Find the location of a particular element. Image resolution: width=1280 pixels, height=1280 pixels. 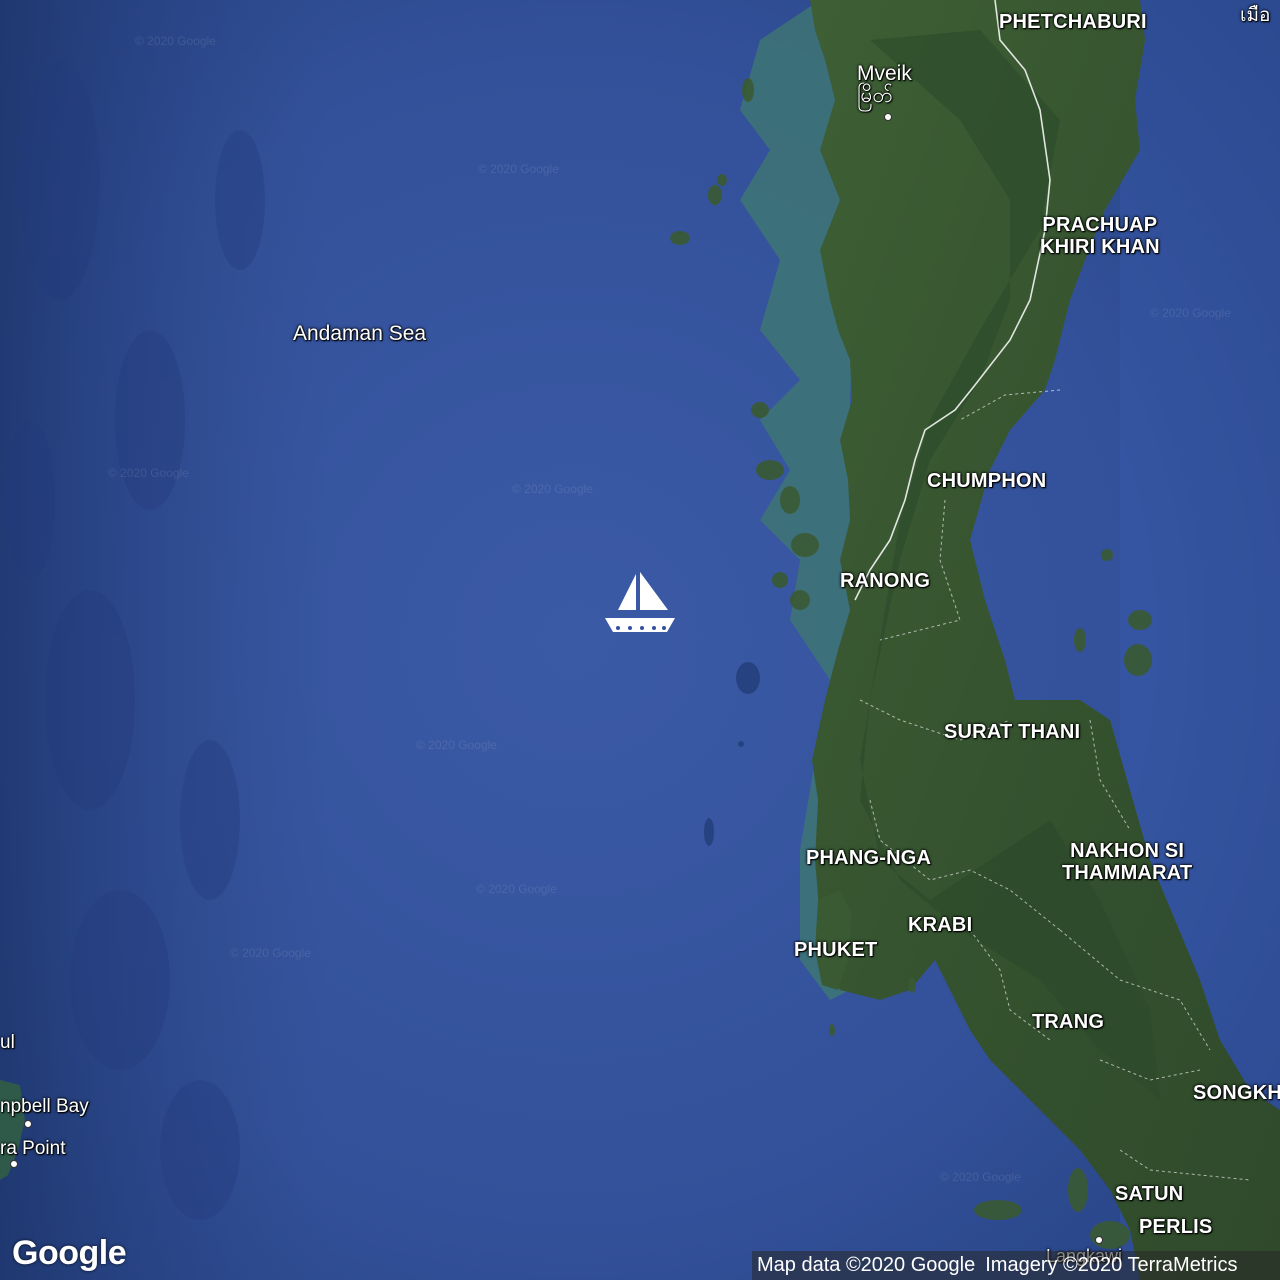

province-label-chumphon: CHUMPHON is located at coordinates (987, 481).